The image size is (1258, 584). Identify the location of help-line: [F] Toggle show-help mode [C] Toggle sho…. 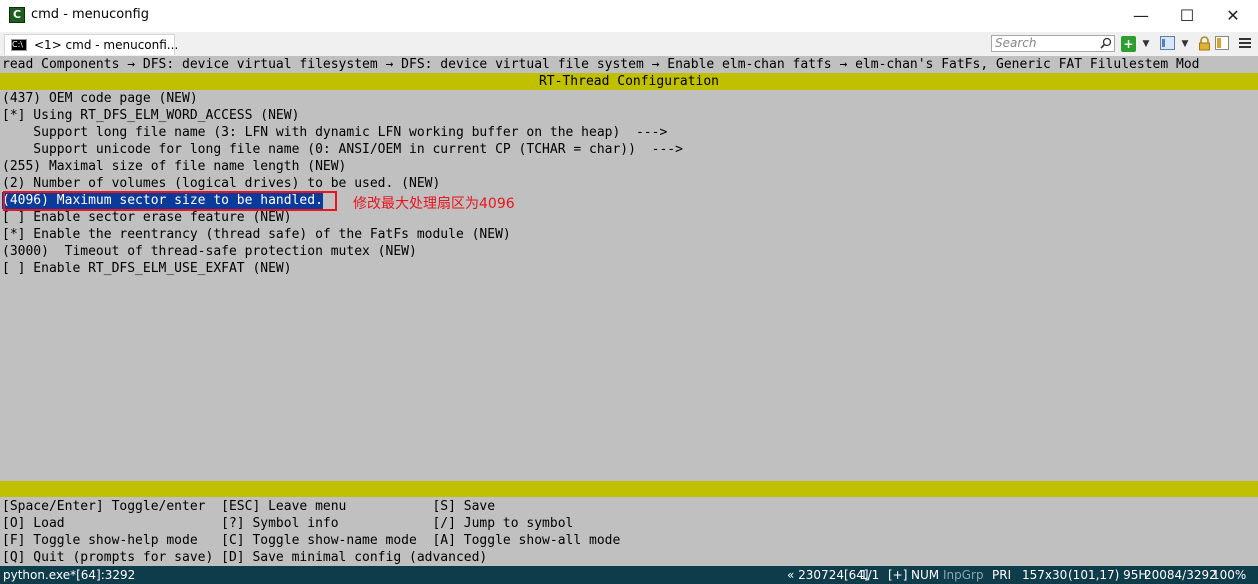
(311, 540).